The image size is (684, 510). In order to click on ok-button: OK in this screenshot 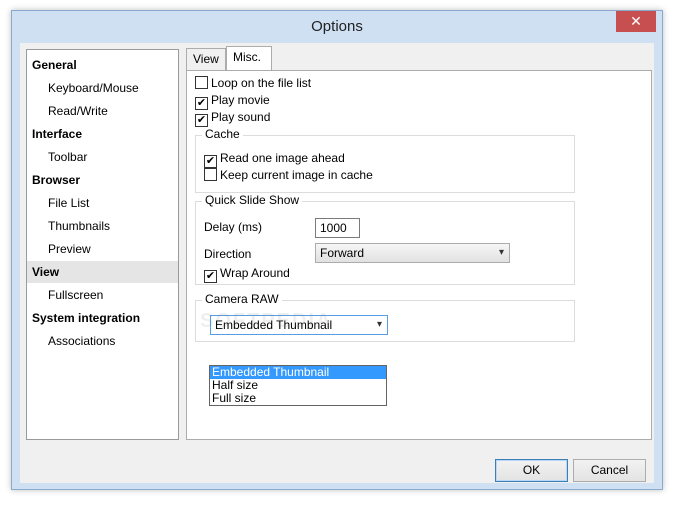, I will do `click(531, 470)`.